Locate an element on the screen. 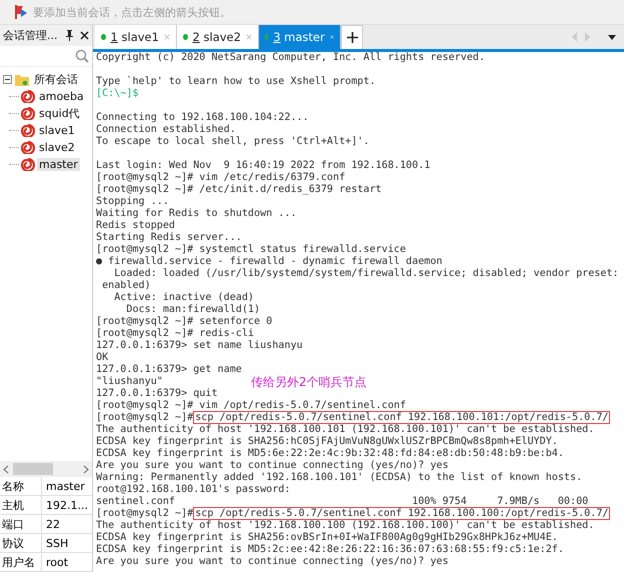  property-value: root is located at coordinates (56, 562).